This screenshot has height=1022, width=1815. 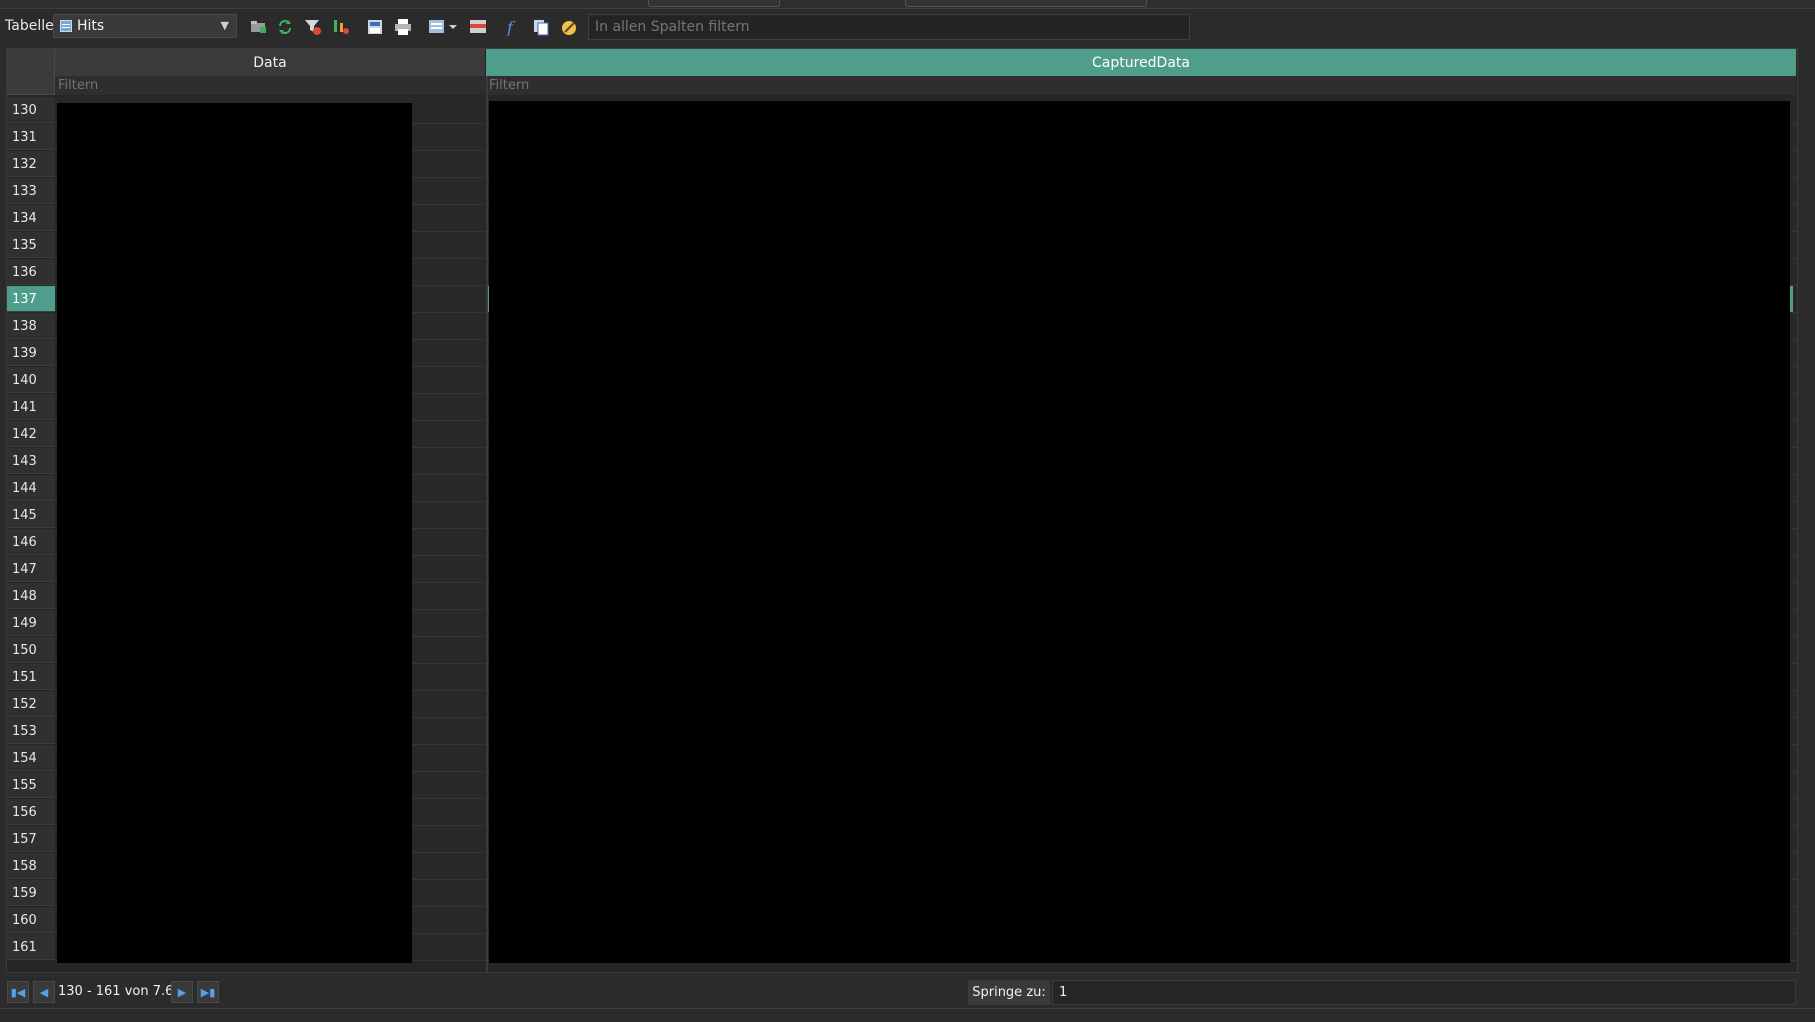 What do you see at coordinates (487, 524) in the screenshot?
I see `column-divider` at bounding box center [487, 524].